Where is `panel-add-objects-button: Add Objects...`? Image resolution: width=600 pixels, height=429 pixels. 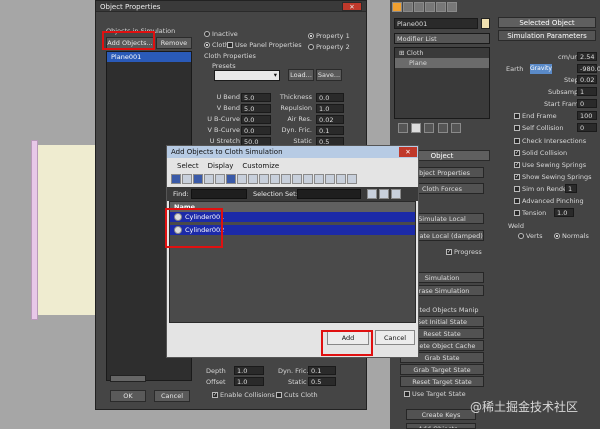
panel-add-objects-button: Add Objects... is located at coordinates (441, 426).